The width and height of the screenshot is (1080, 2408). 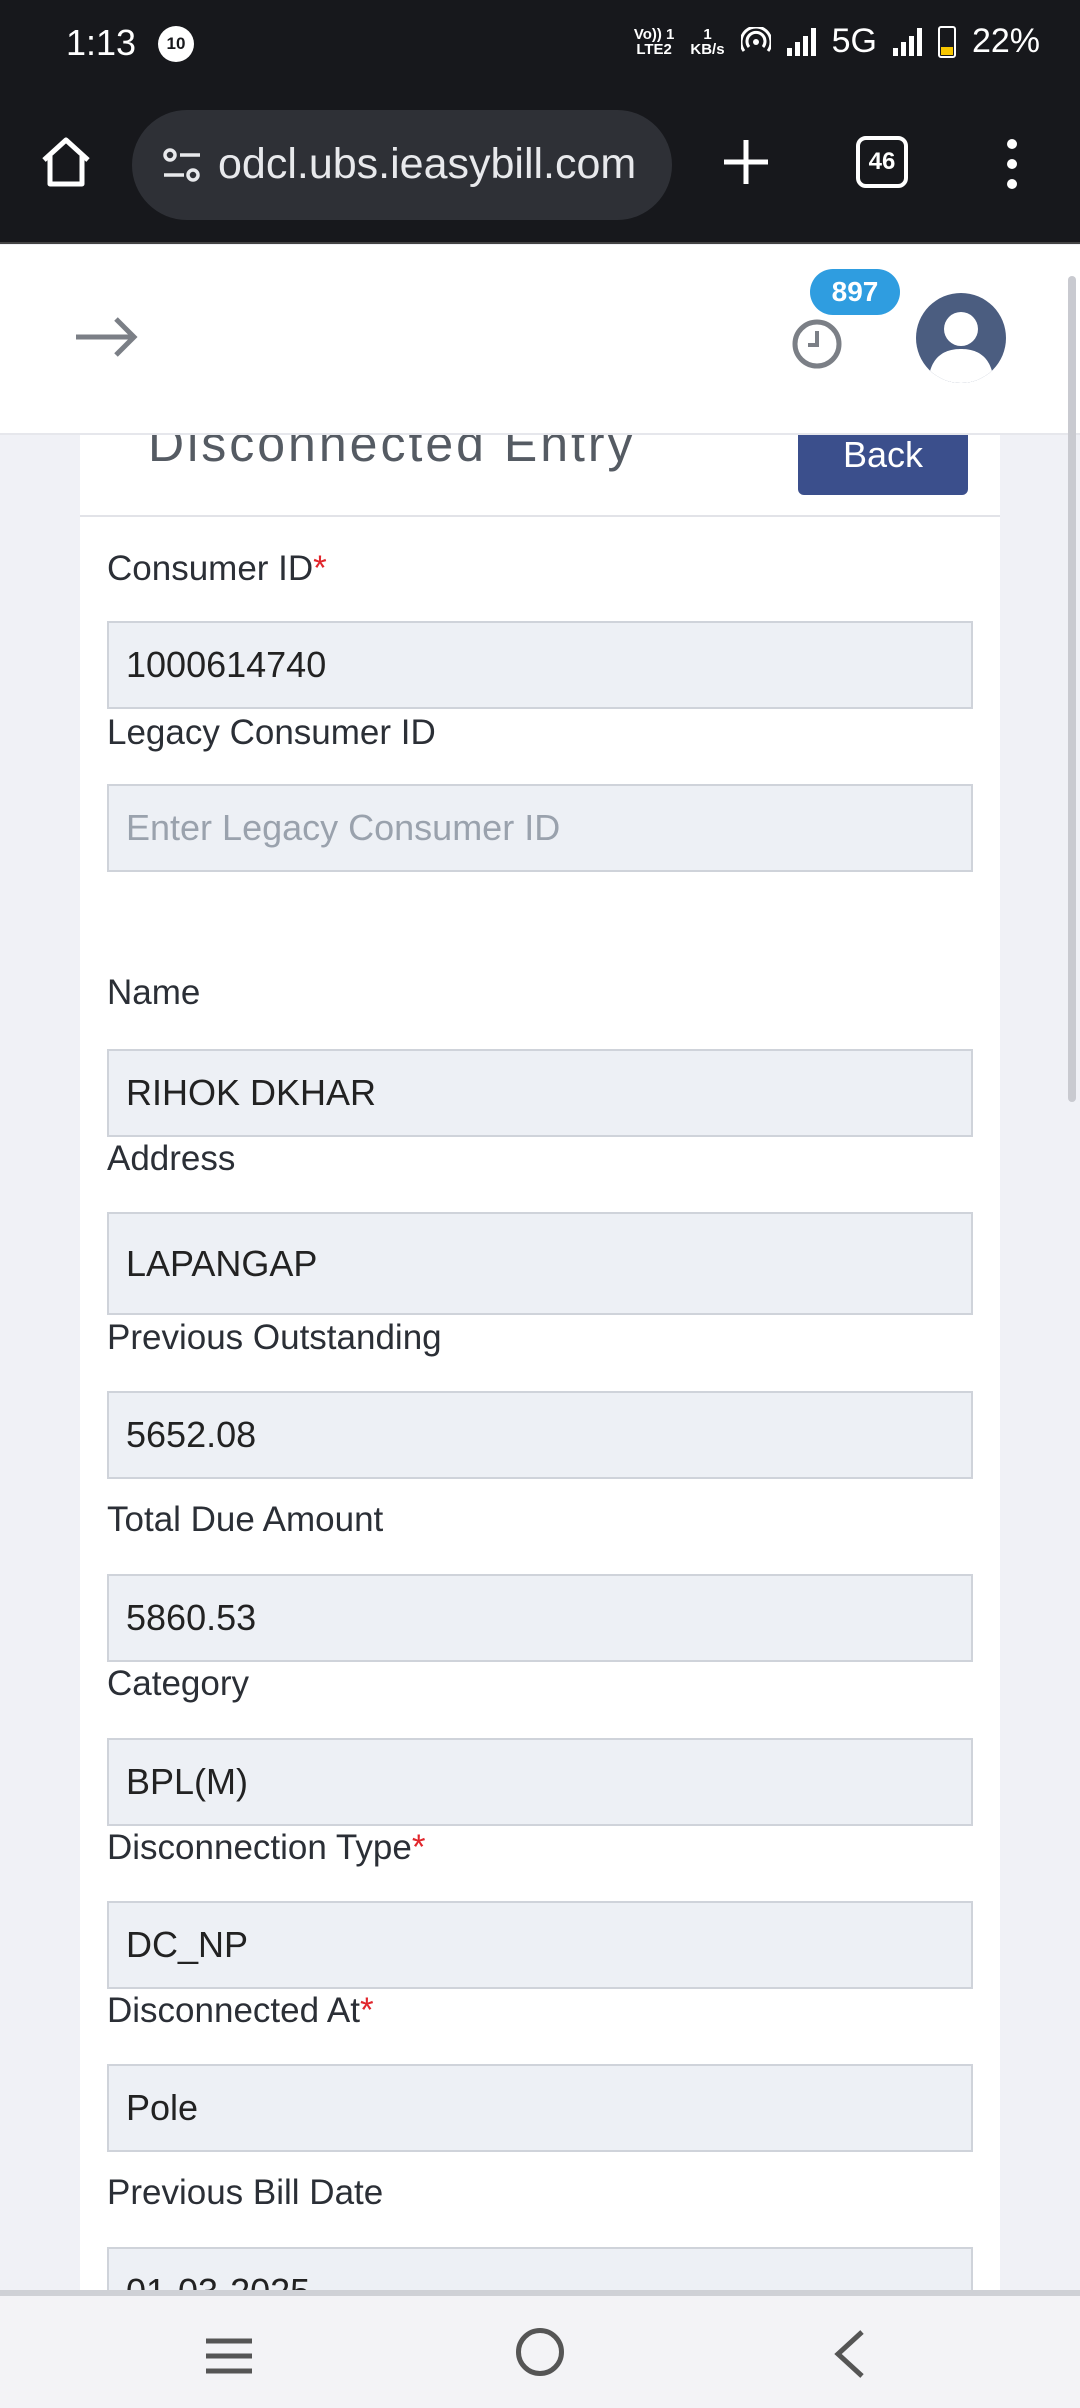 I want to click on previous-outstanding-field: 5652.08, so click(x=540, y=1435).